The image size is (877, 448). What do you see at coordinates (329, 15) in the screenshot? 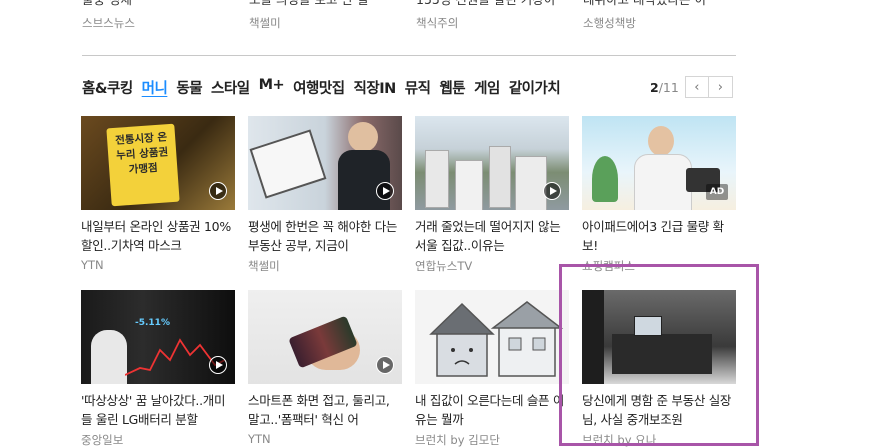
I see `prev-item-2: 노블 의성을 보고 만 될 책썰미` at bounding box center [329, 15].